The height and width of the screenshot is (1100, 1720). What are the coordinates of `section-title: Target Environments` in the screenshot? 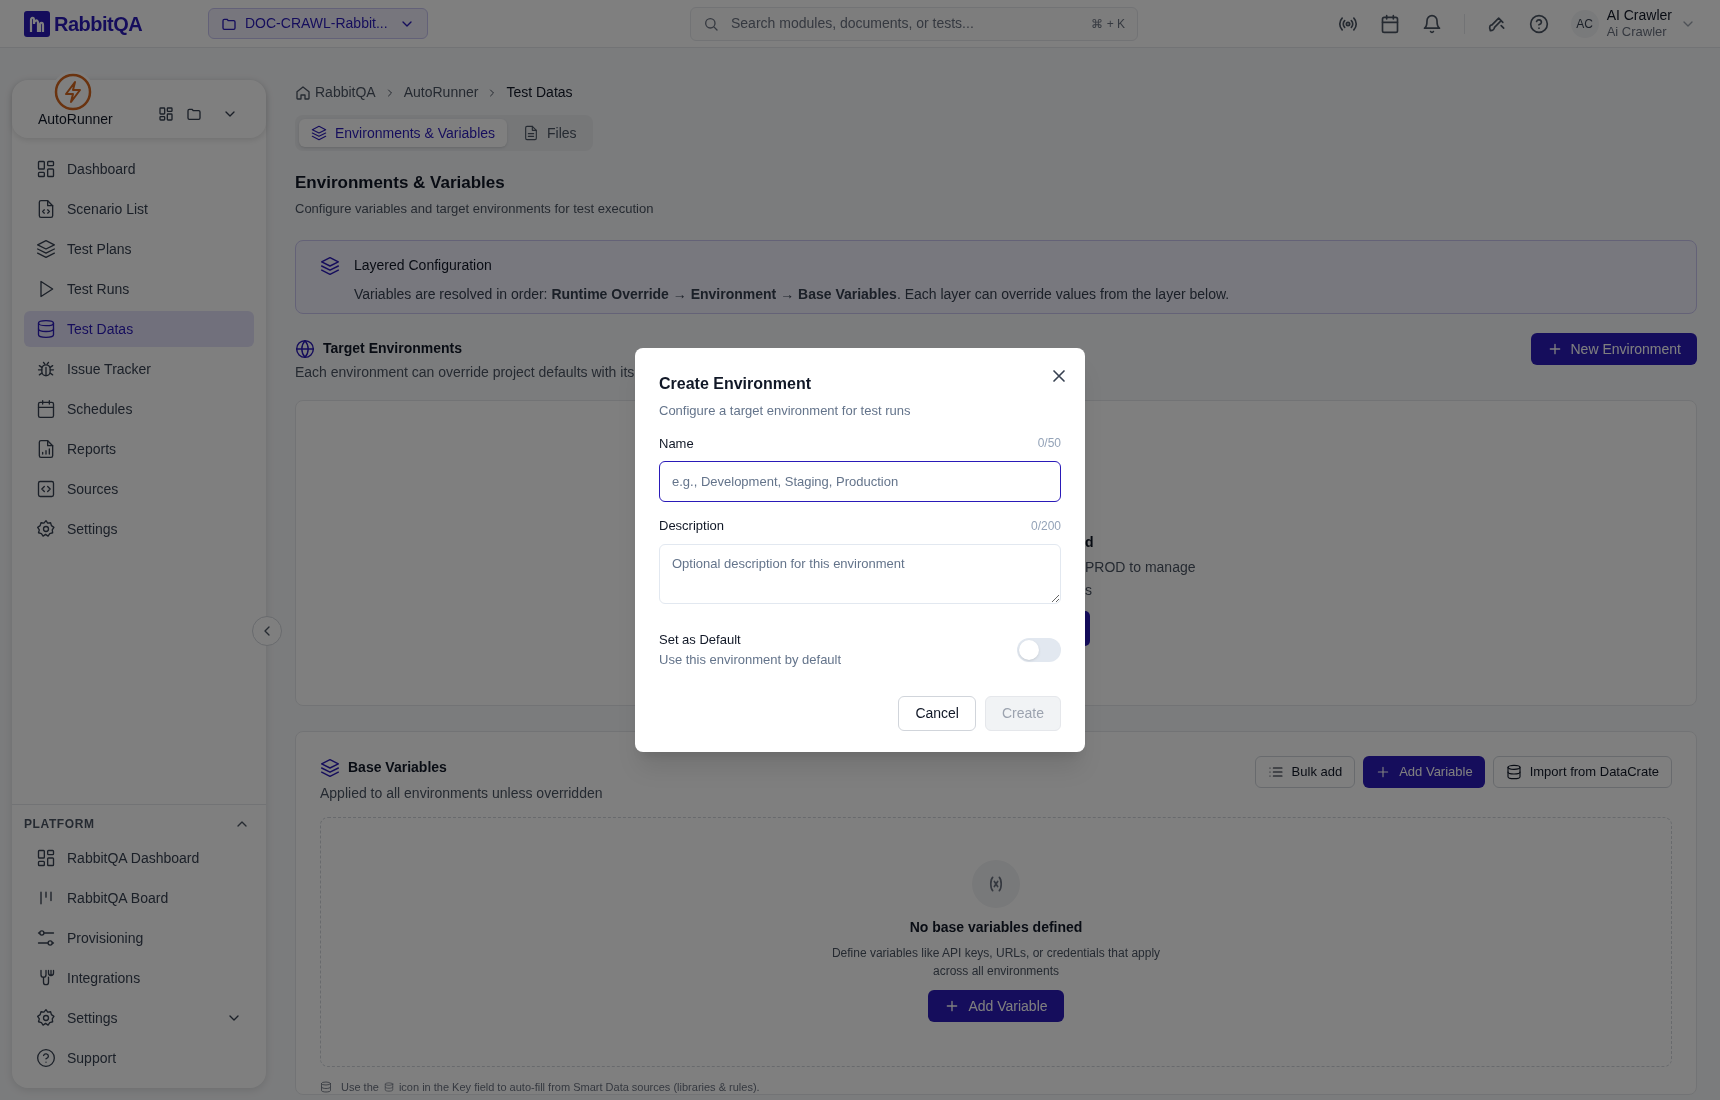 It's located at (392, 348).